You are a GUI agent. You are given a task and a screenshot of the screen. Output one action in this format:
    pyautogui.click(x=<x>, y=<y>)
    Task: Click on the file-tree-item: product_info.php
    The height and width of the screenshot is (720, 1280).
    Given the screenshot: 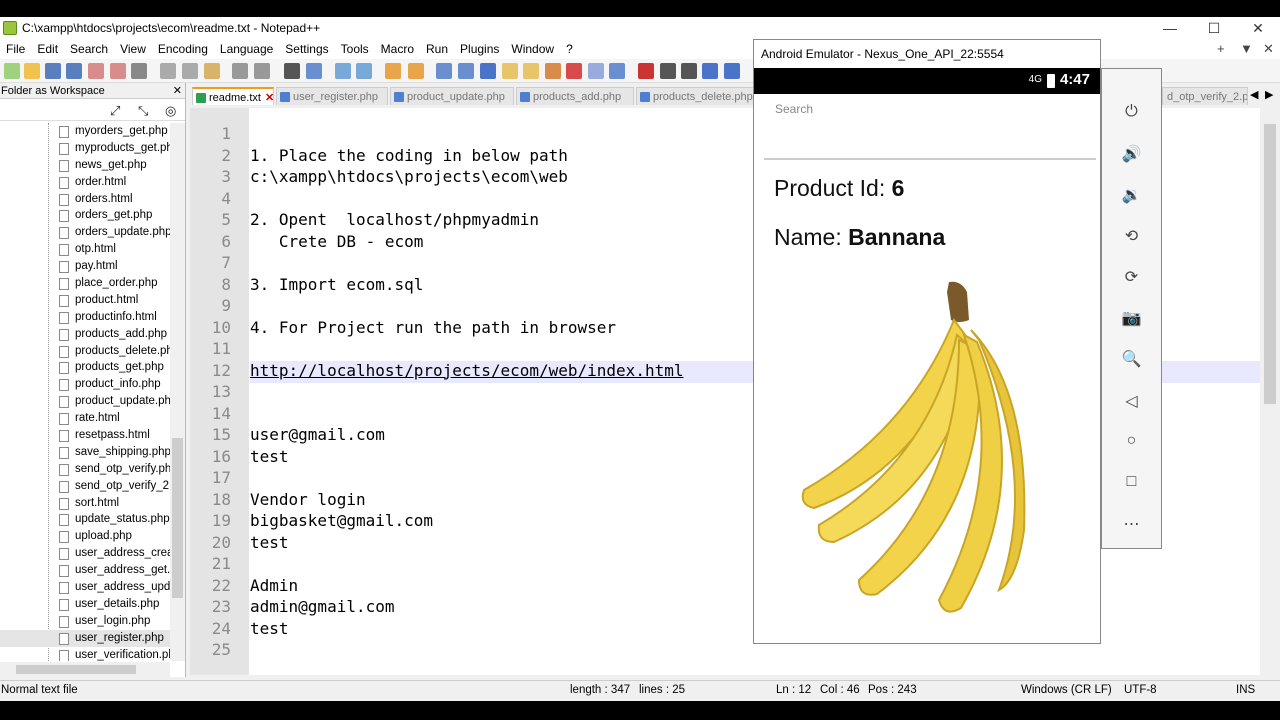 What is the action you would take?
    pyautogui.click(x=85, y=384)
    